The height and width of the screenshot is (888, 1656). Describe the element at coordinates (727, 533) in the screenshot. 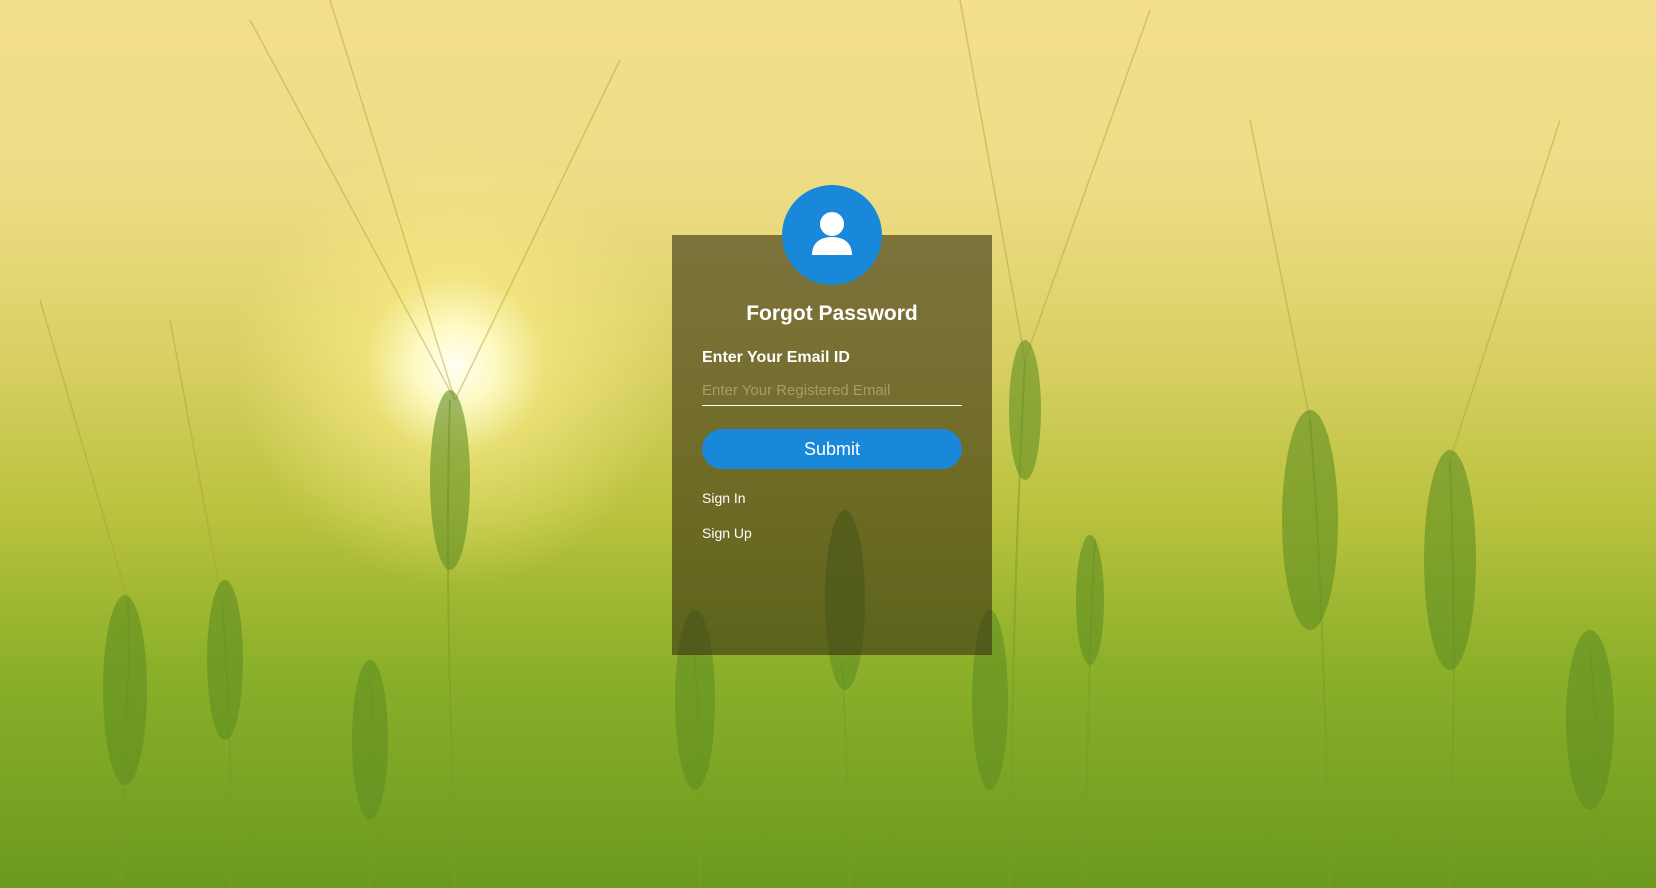

I see `sign-up-link: Sign Up` at that location.